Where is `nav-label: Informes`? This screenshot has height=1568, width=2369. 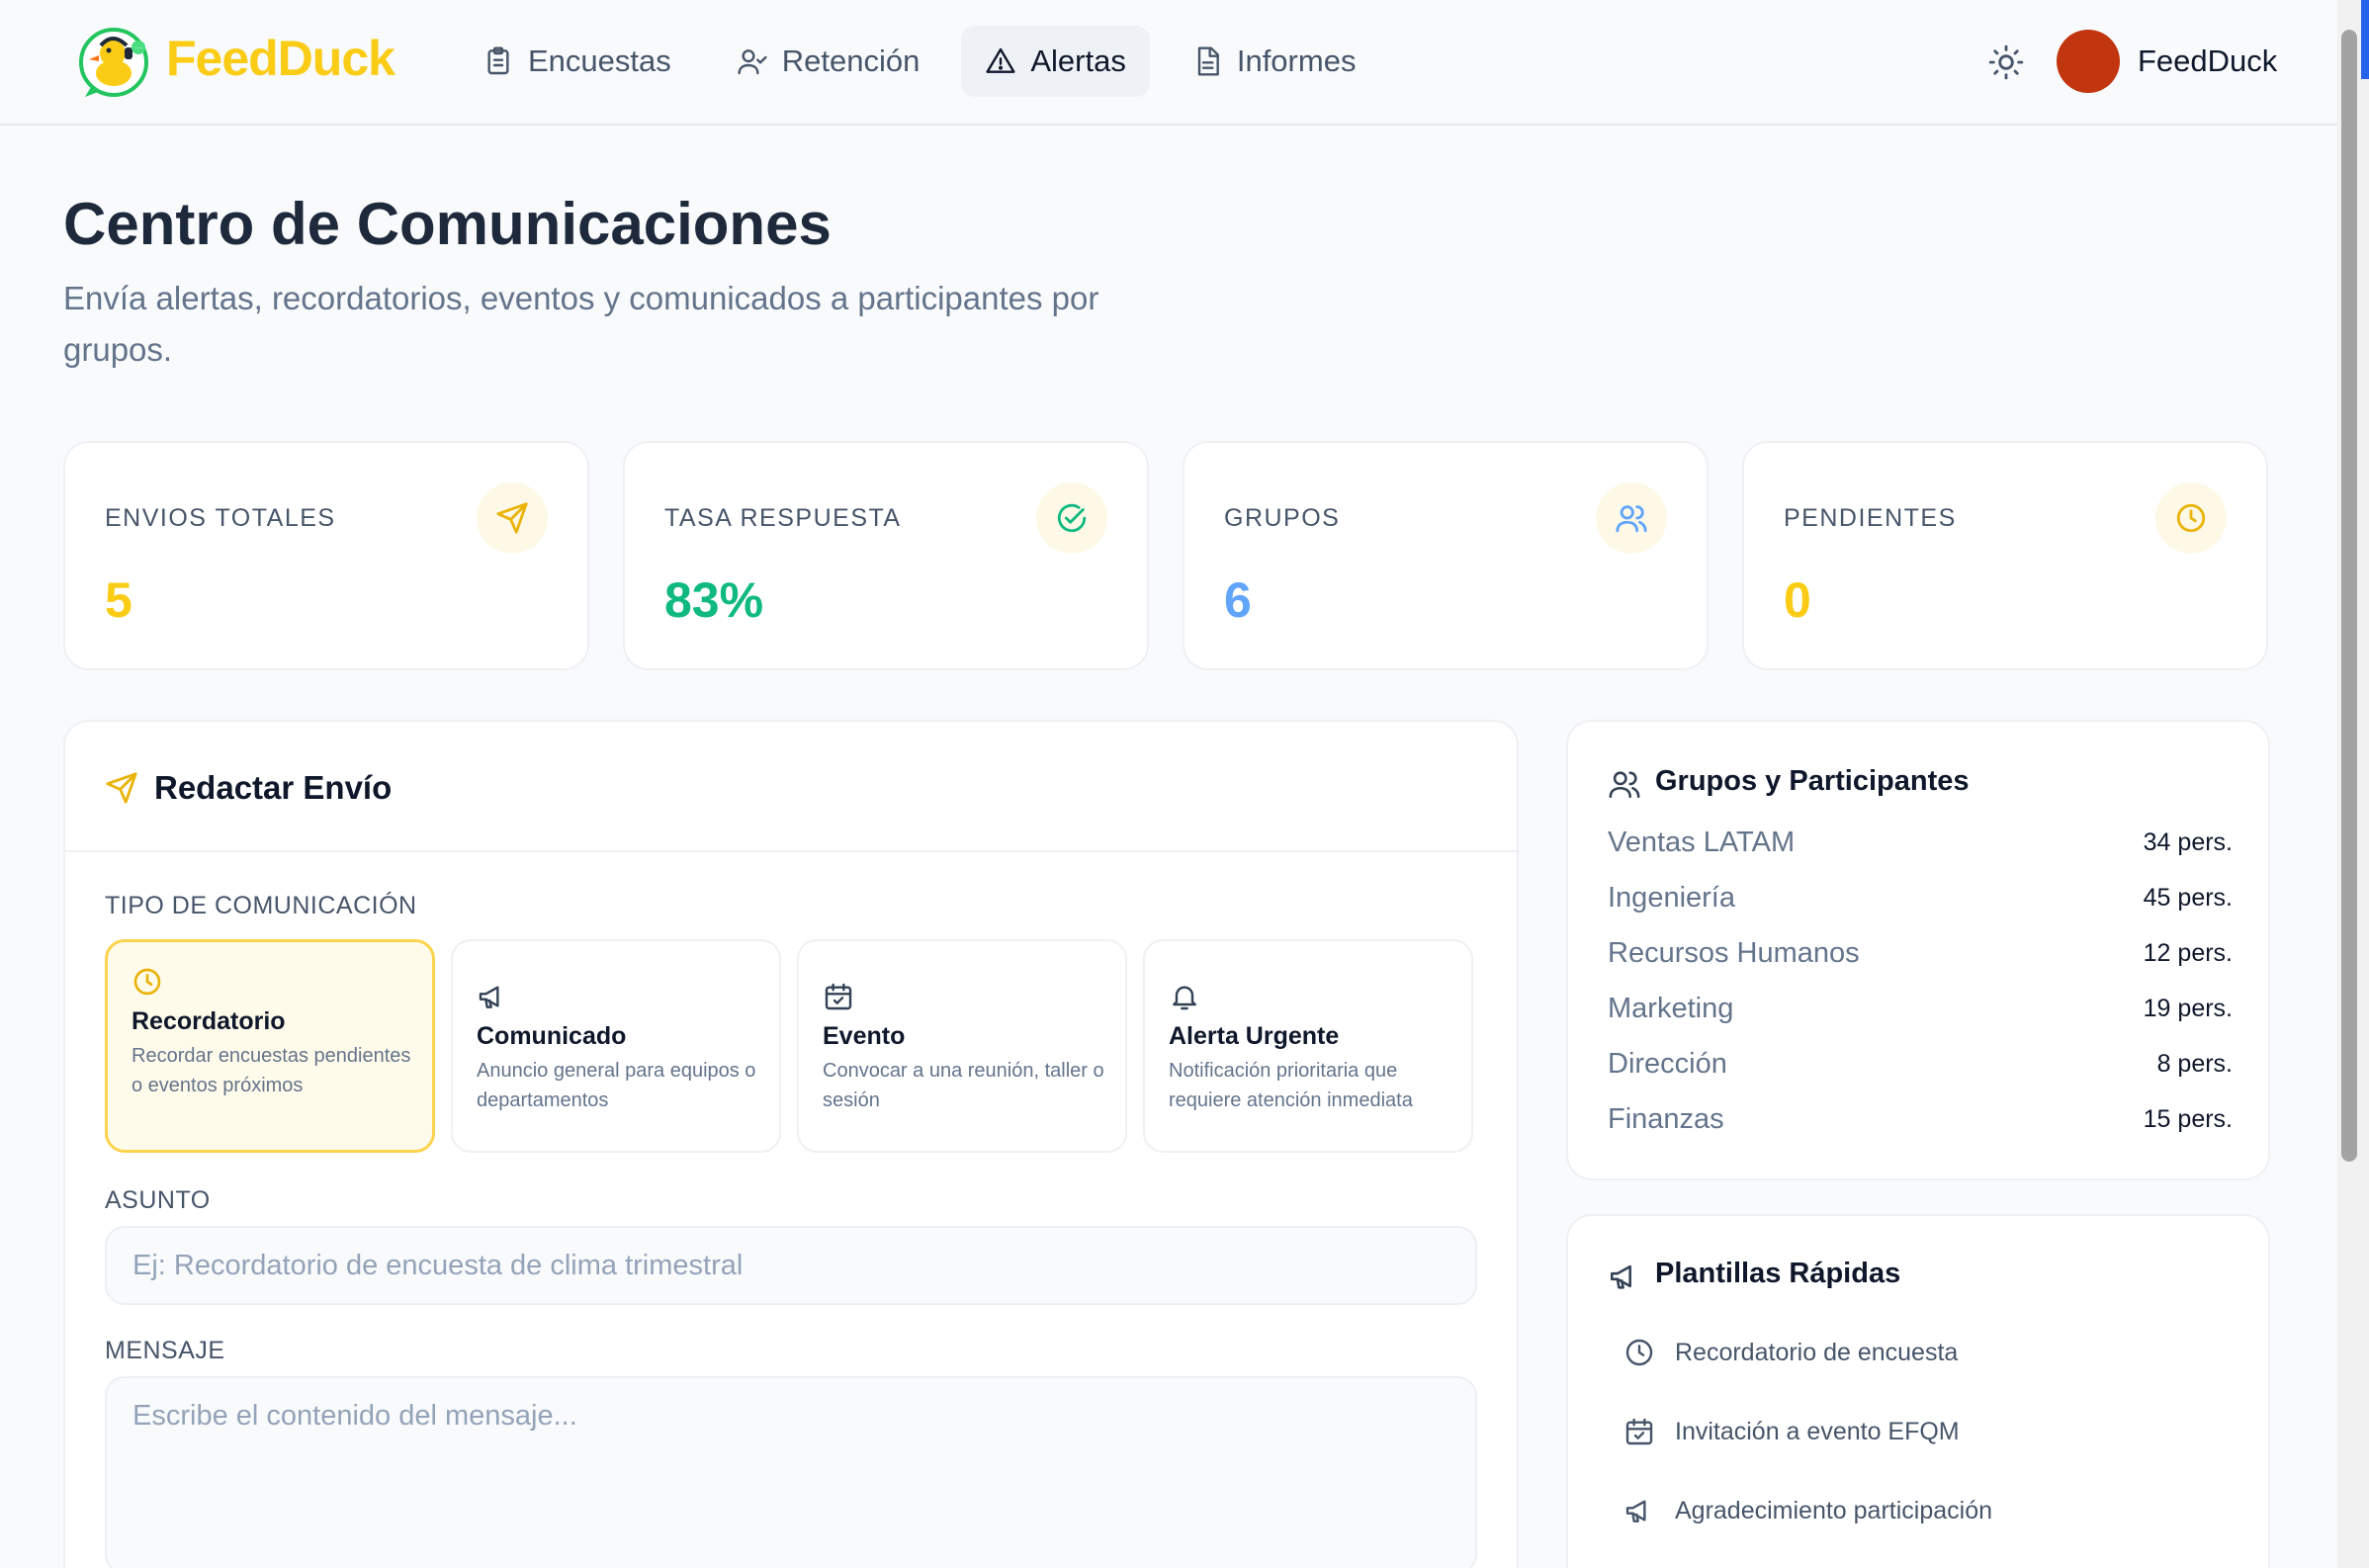 nav-label: Informes is located at coordinates (1297, 61).